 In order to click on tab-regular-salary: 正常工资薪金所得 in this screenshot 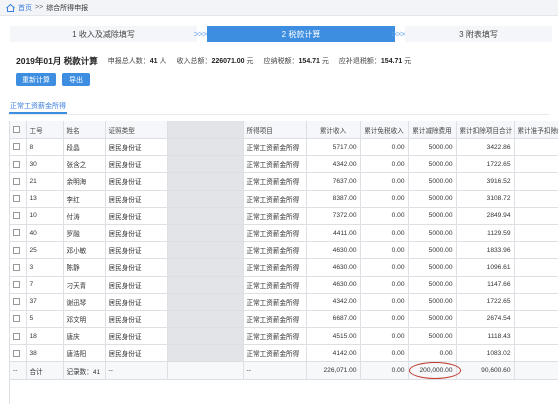, I will do `click(38, 107)`.